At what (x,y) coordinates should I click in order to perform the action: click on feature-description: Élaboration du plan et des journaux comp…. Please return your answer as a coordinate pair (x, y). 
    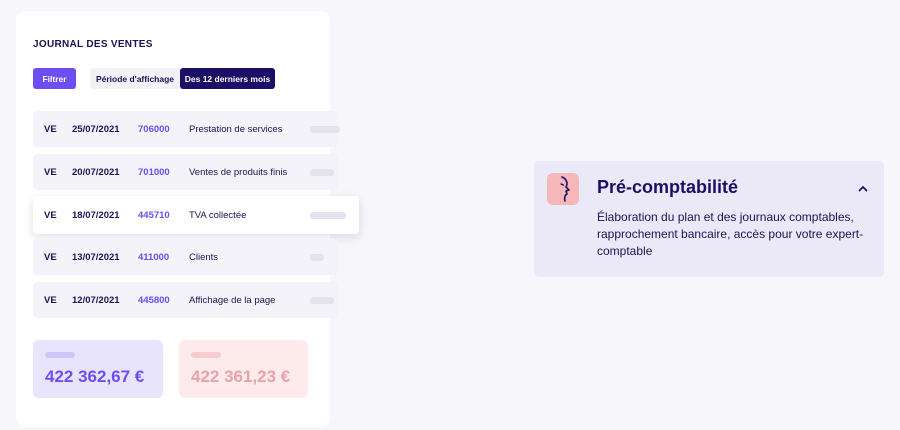
    Looking at the image, I should click on (730, 234).